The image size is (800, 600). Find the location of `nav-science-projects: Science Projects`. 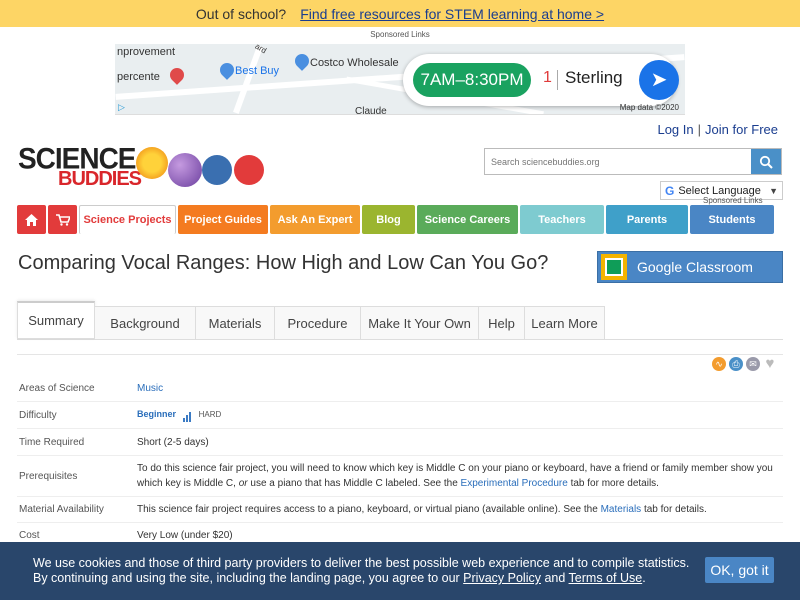

nav-science-projects: Science Projects is located at coordinates (127, 219).